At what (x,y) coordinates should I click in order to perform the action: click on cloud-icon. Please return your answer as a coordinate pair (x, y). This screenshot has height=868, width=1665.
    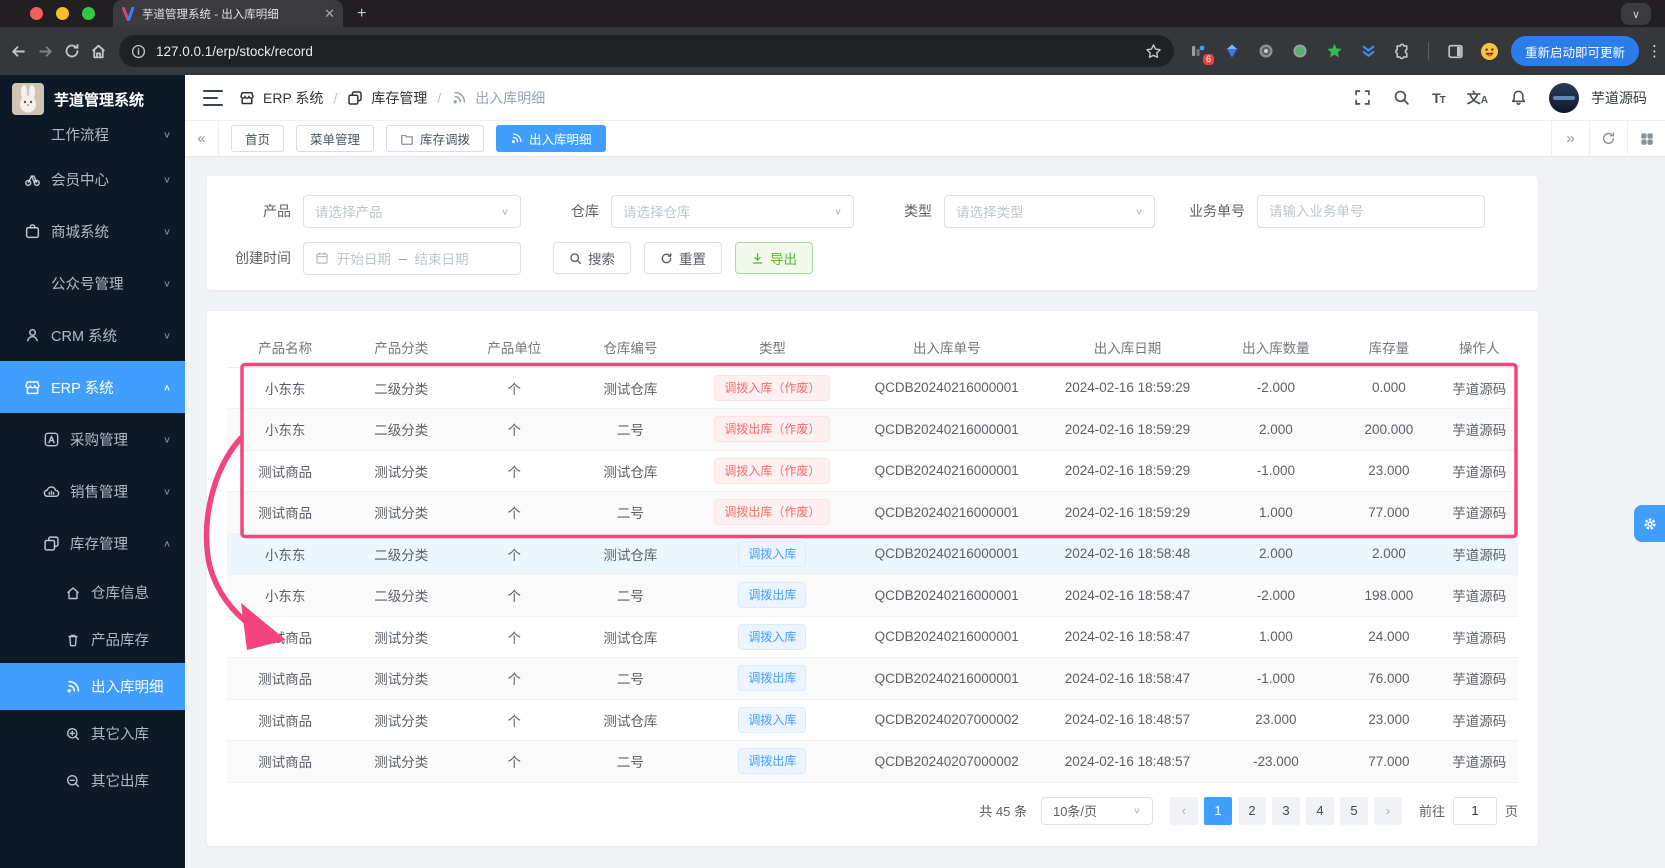
    Looking at the image, I should click on (51, 491).